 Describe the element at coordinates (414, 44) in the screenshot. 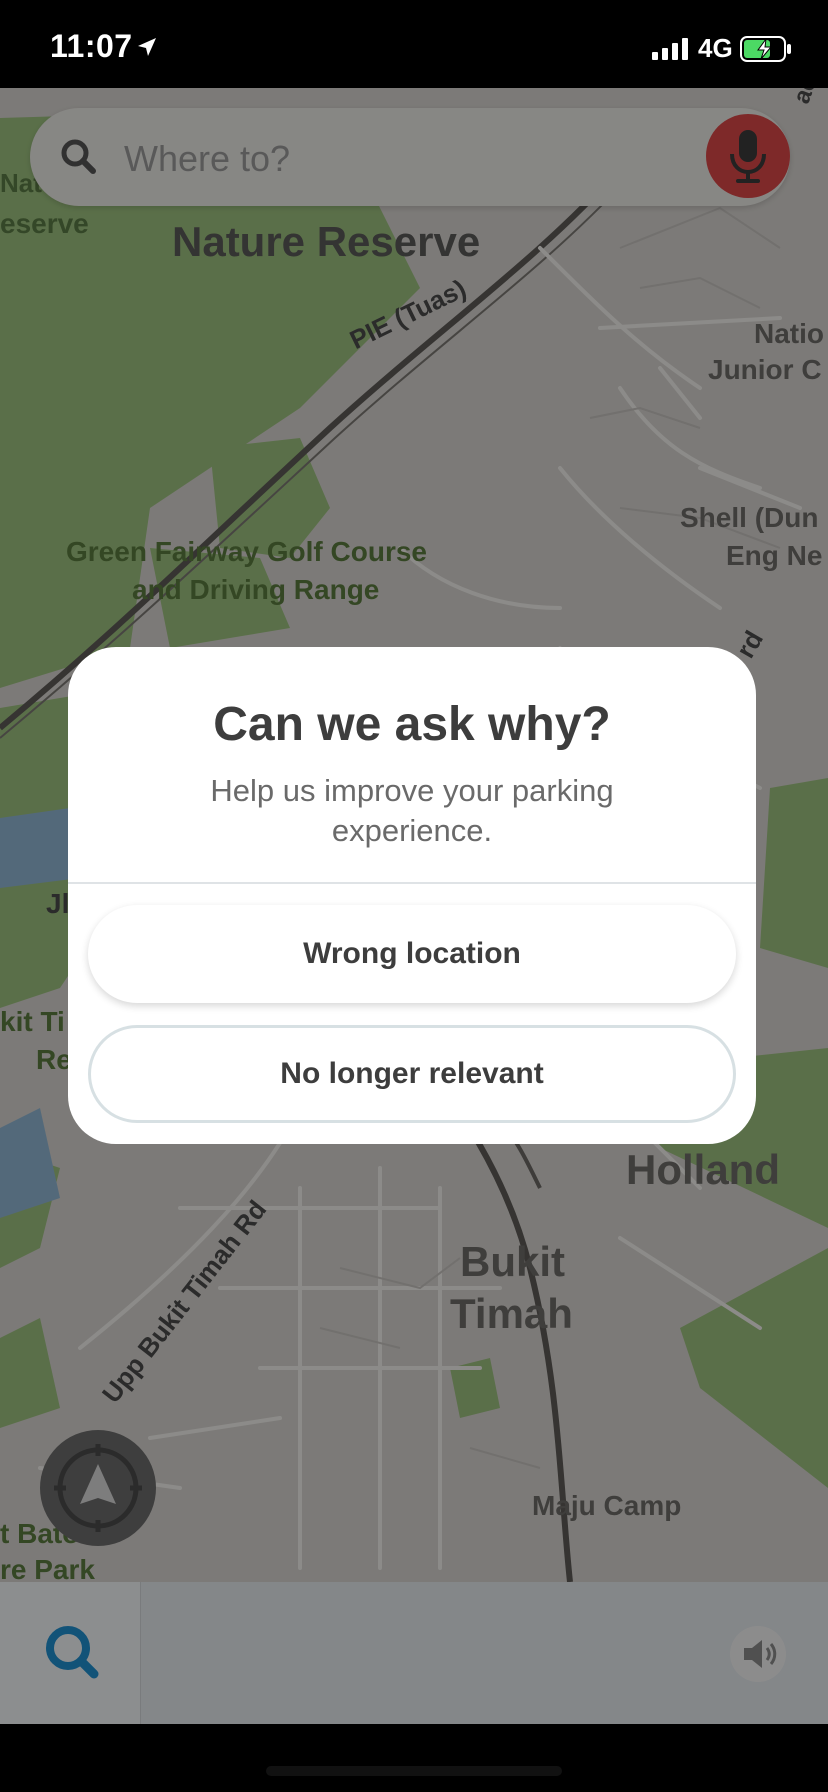

I see `status-bar: 11:07 4G` at that location.